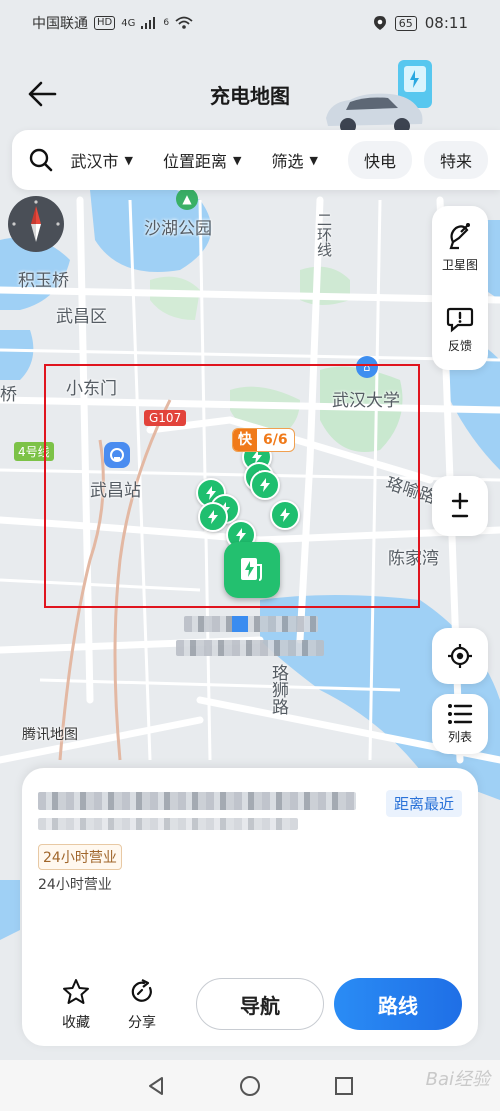 The width and height of the screenshot is (500, 1111). I want to click on train-station-icon, so click(117, 455).